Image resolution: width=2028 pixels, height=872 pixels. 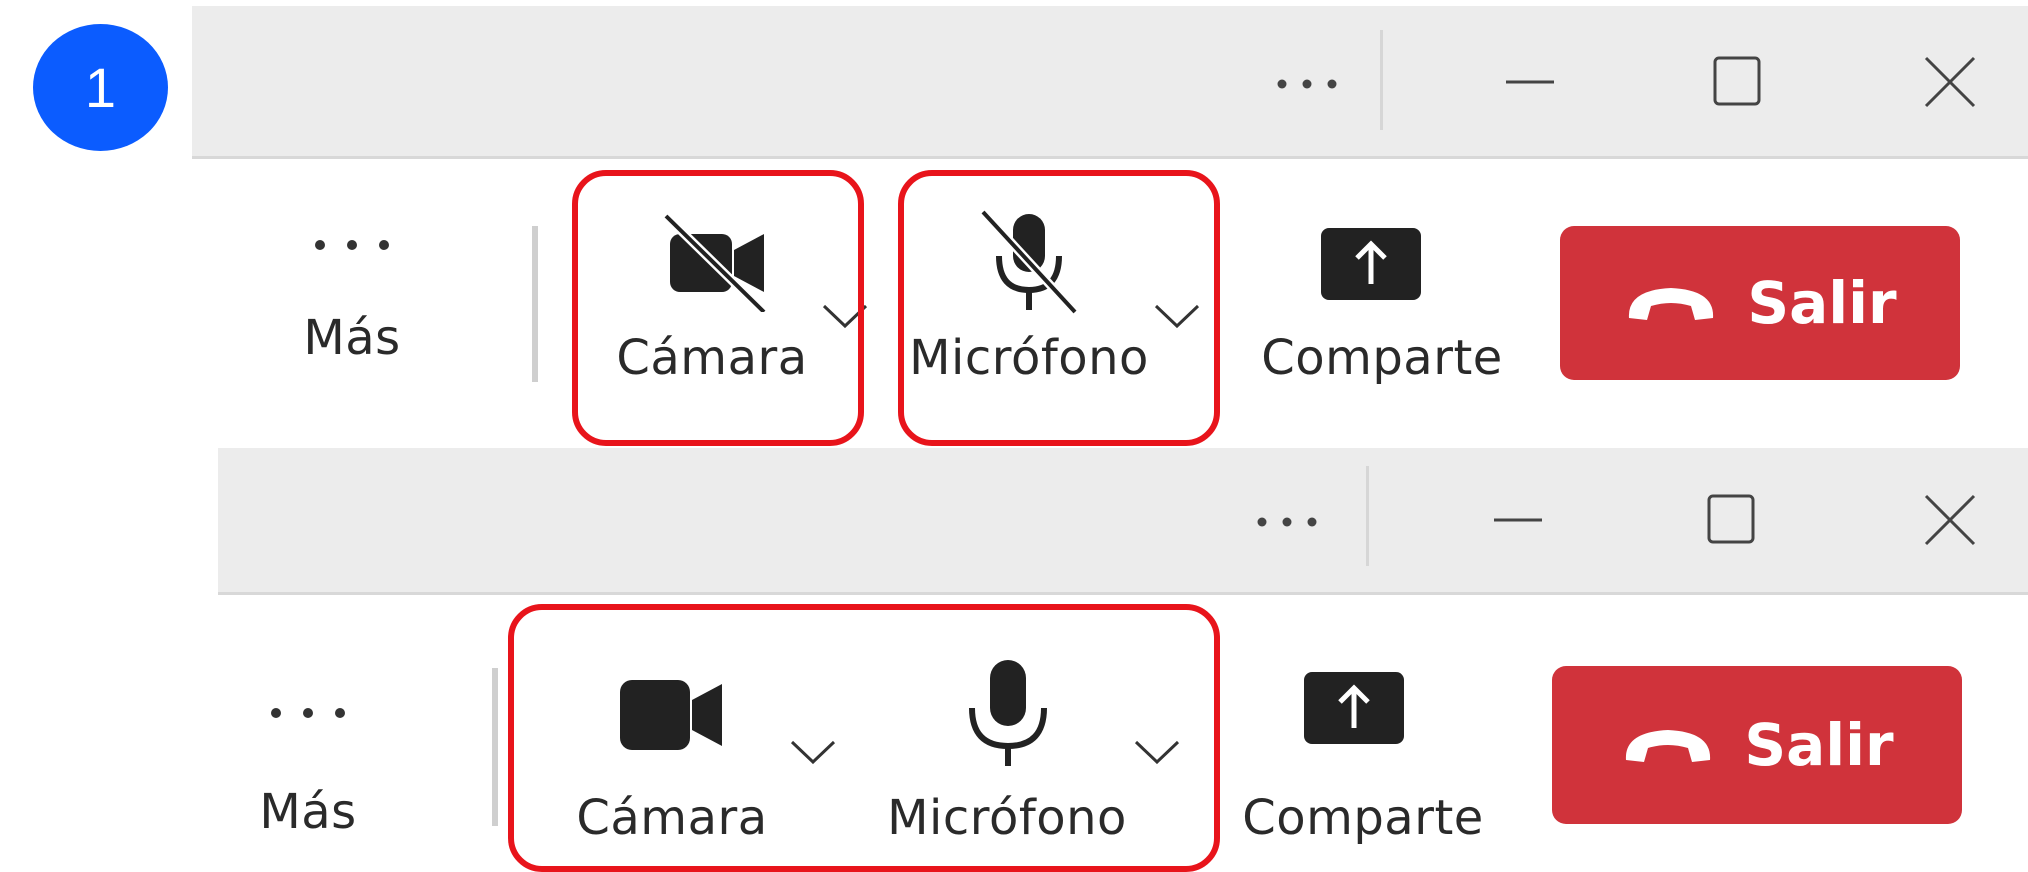 What do you see at coordinates (1008, 713) in the screenshot?
I see `microphone-icon` at bounding box center [1008, 713].